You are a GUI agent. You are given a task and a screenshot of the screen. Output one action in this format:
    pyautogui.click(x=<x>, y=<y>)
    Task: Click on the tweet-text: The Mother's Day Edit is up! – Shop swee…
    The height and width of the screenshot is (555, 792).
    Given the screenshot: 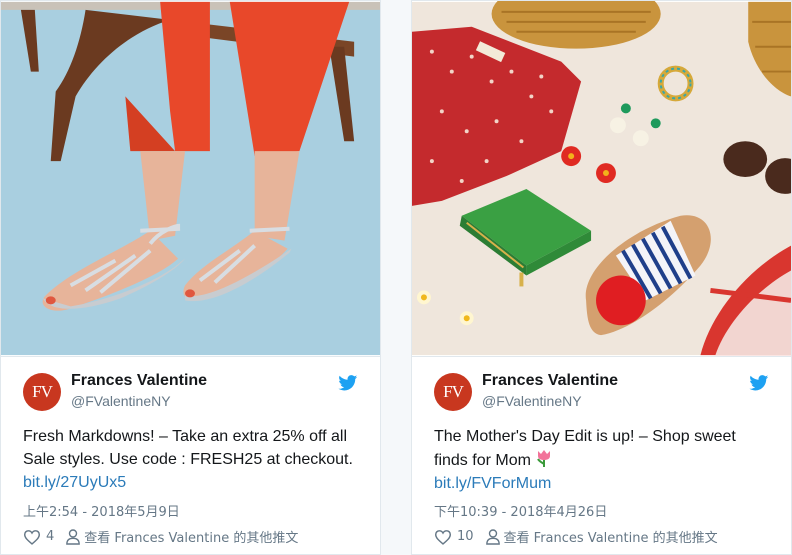 What is the action you would take?
    pyautogui.click(x=603, y=460)
    